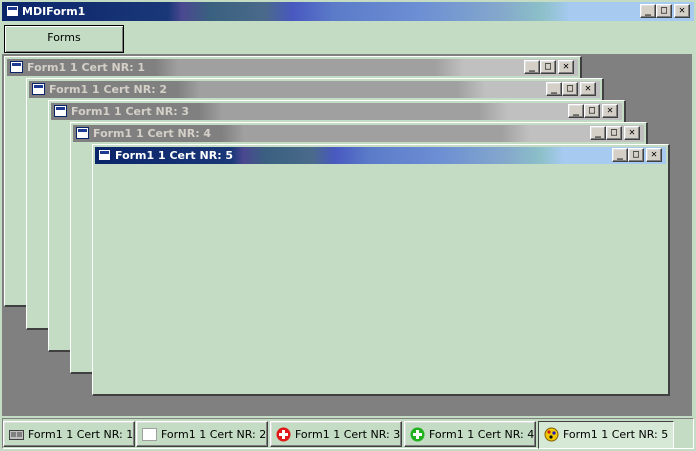 The height and width of the screenshot is (451, 696). I want to click on child-minimize-button-5: _, so click(620, 155).